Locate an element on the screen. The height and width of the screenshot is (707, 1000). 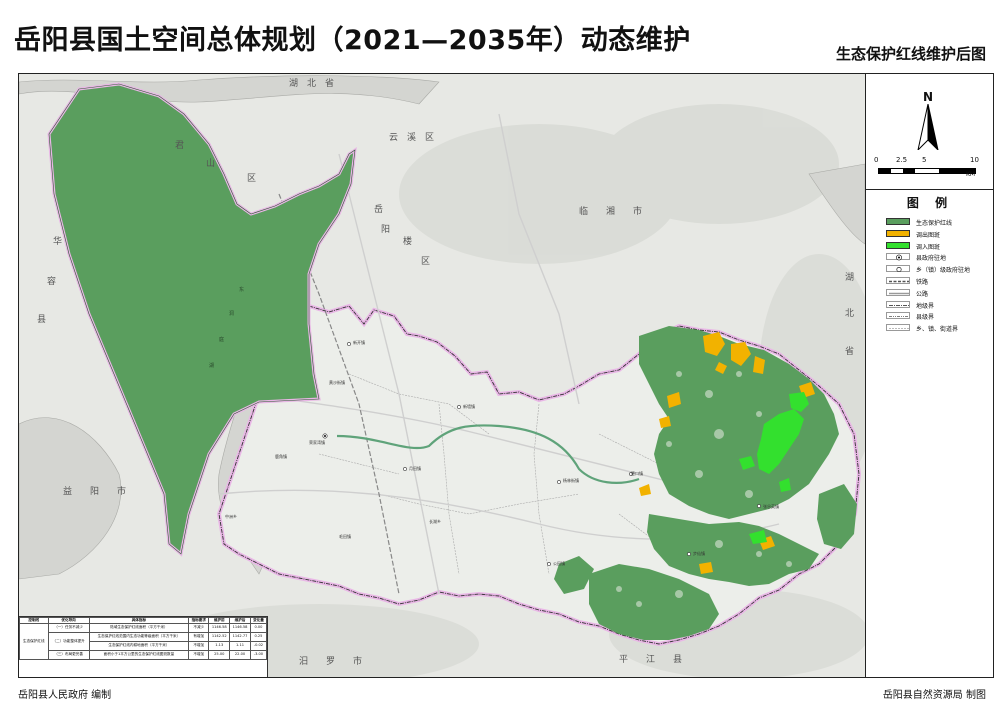
town-label: 新开镇 is located at coordinates (359, 342).